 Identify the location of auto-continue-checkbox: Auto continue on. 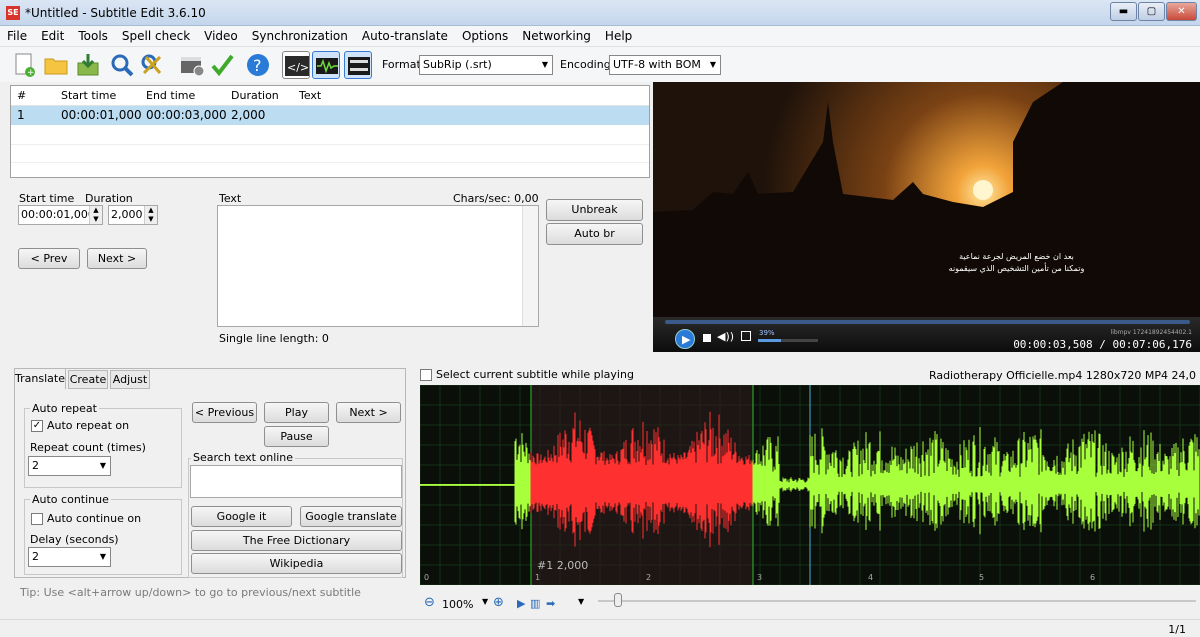
(86, 518).